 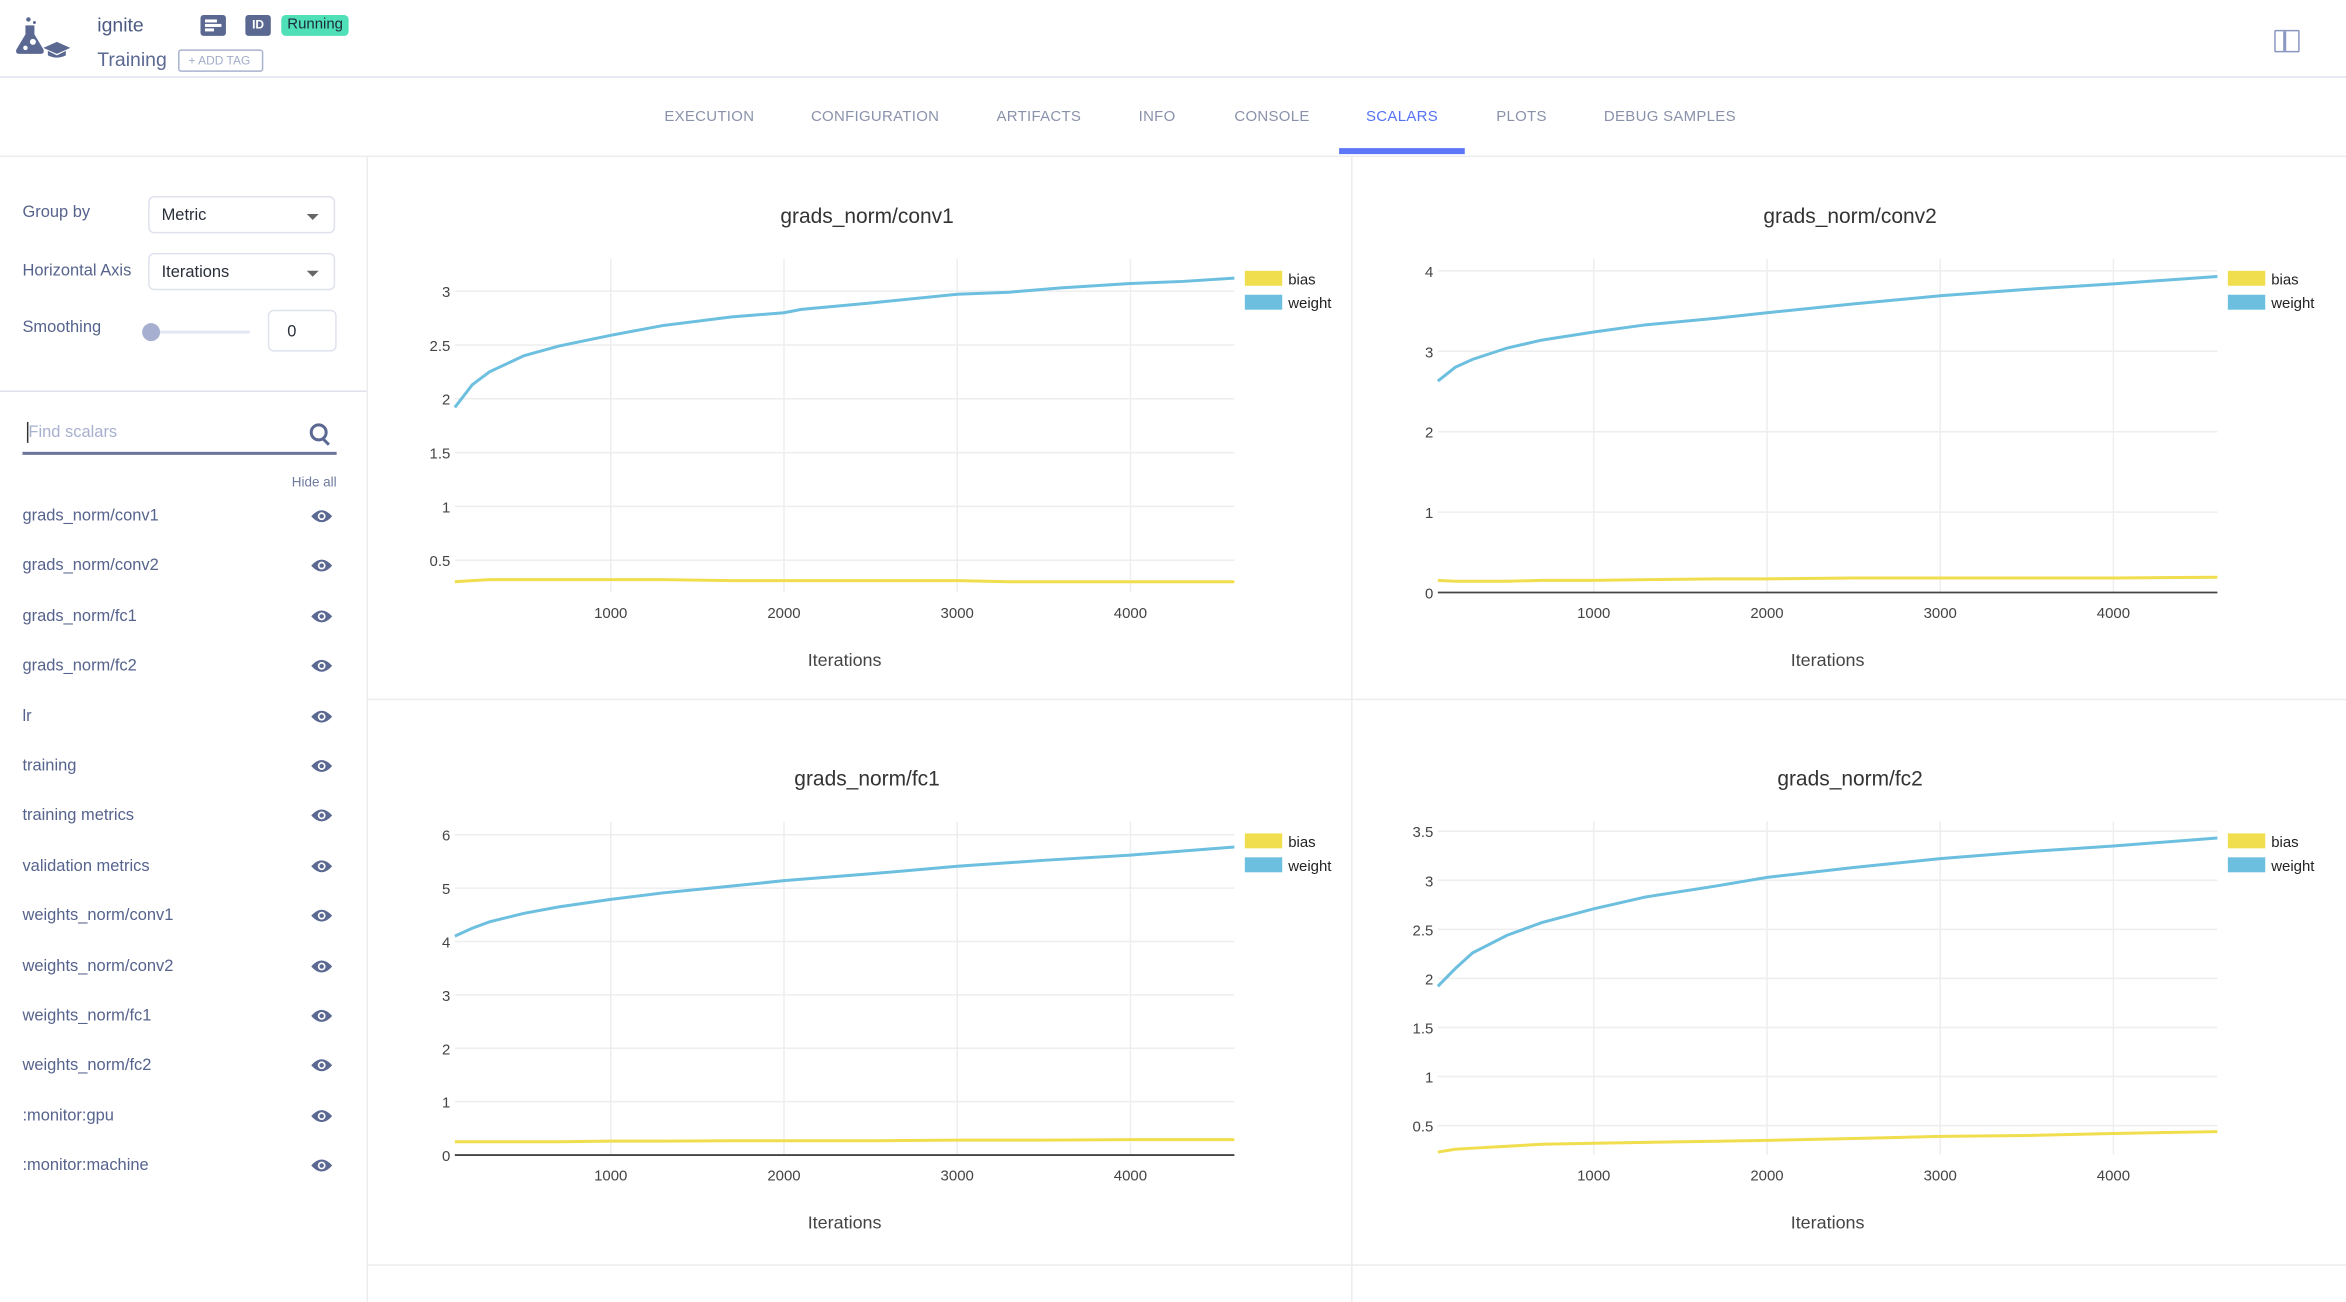 I want to click on active-tab-indicator, so click(x=1402, y=151).